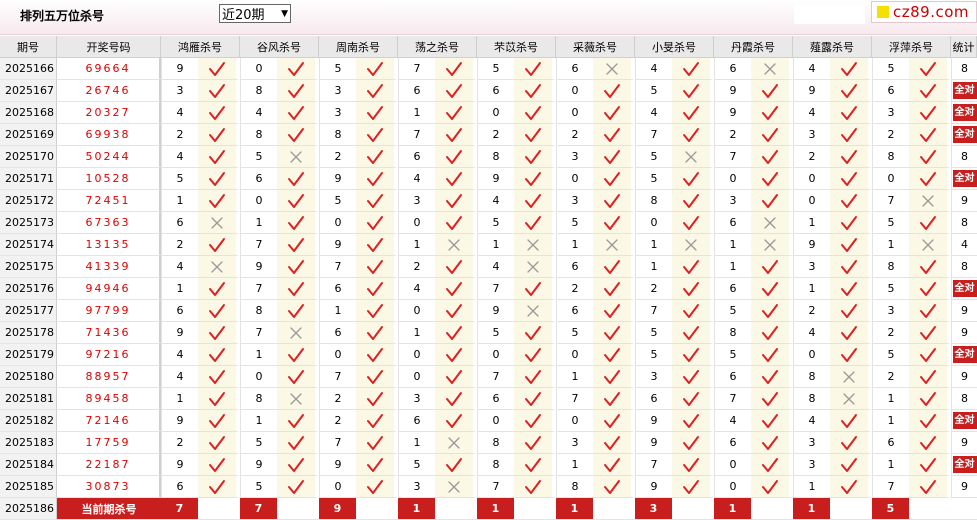 Image resolution: width=977 pixels, height=520 pixels. What do you see at coordinates (28, 223) in the screenshot?
I see `period-cell: 2025173` at bounding box center [28, 223].